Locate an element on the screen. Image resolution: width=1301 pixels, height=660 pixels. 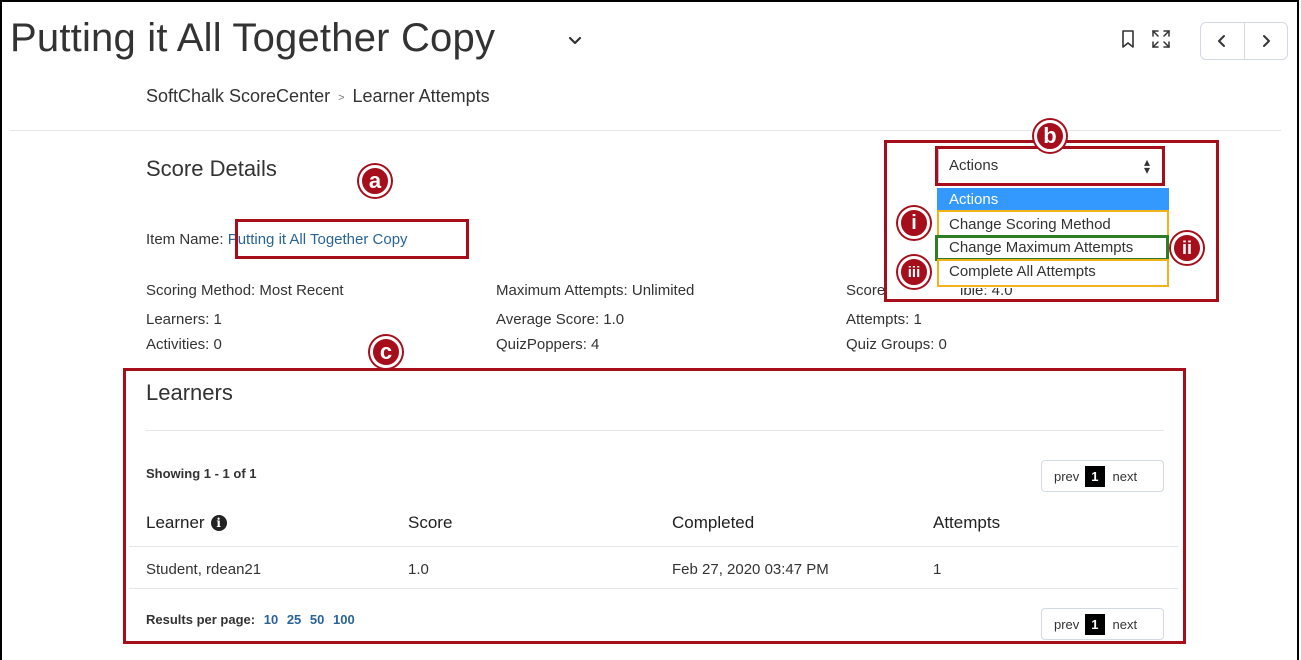
page-title: Putting it All Together Copy is located at coordinates (253, 38).